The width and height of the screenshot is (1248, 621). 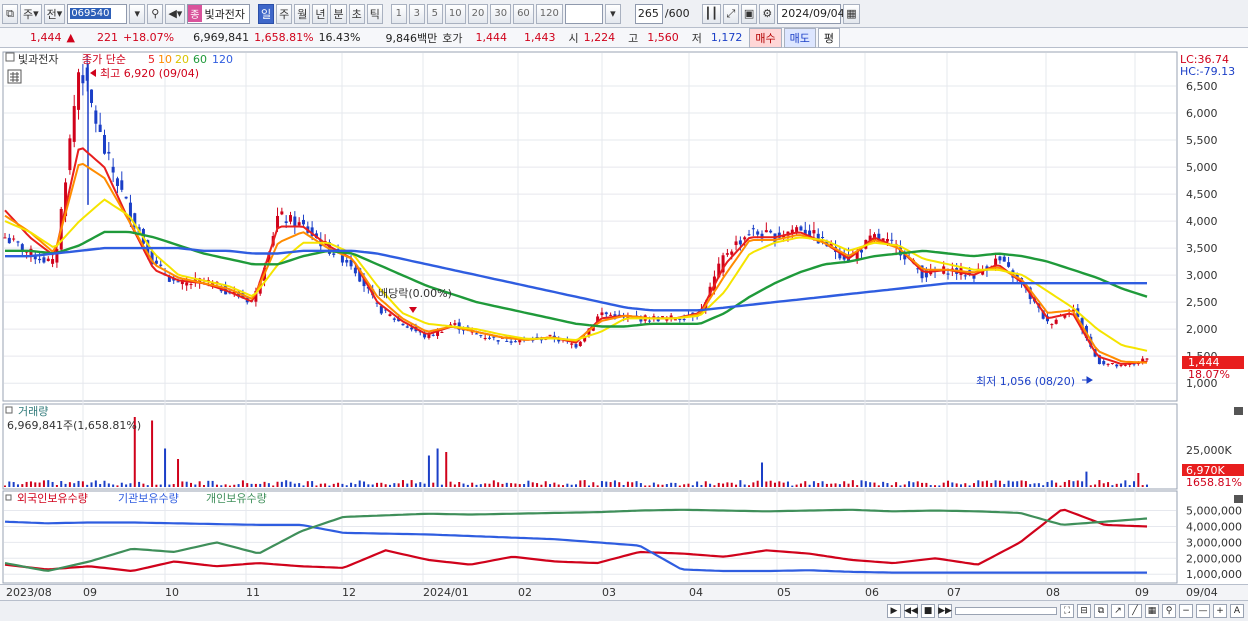 I want to click on magnifier-icon: ⚲, so click(x=1169, y=611).